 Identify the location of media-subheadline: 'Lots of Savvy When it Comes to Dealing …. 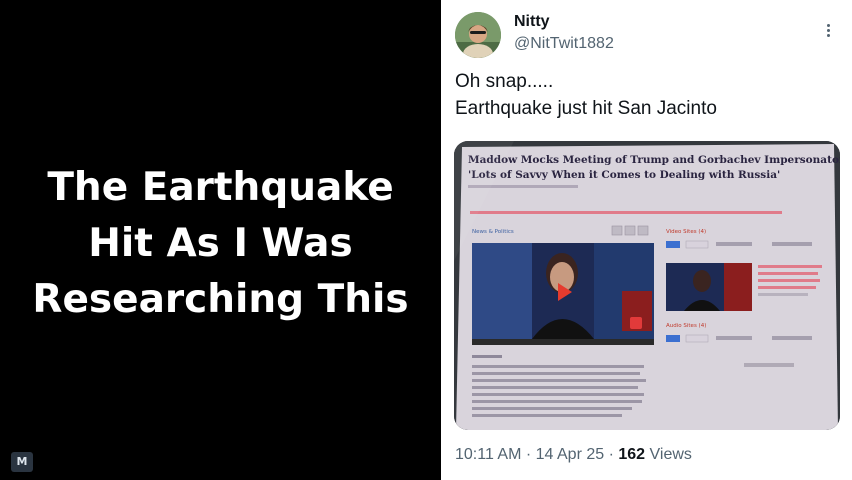
(624, 175).